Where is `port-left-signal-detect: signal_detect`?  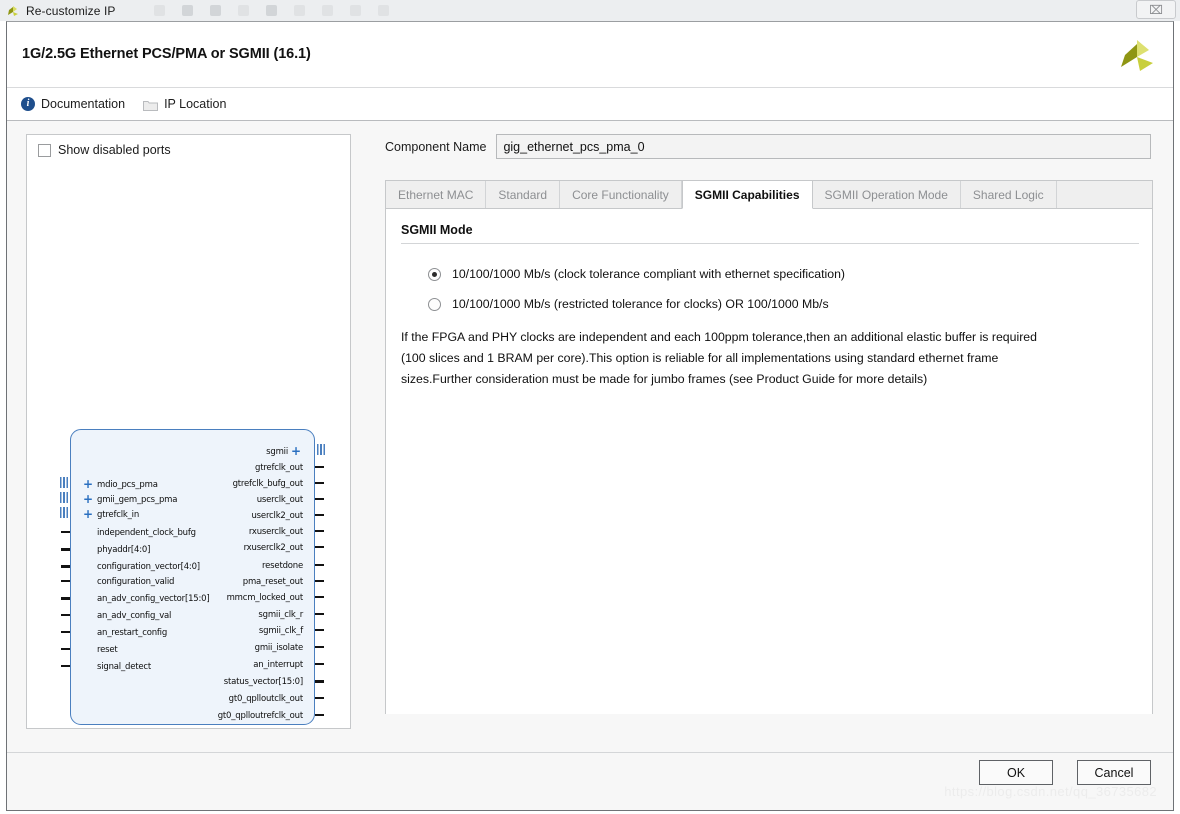 port-left-signal-detect: signal_detect is located at coordinates (124, 667).